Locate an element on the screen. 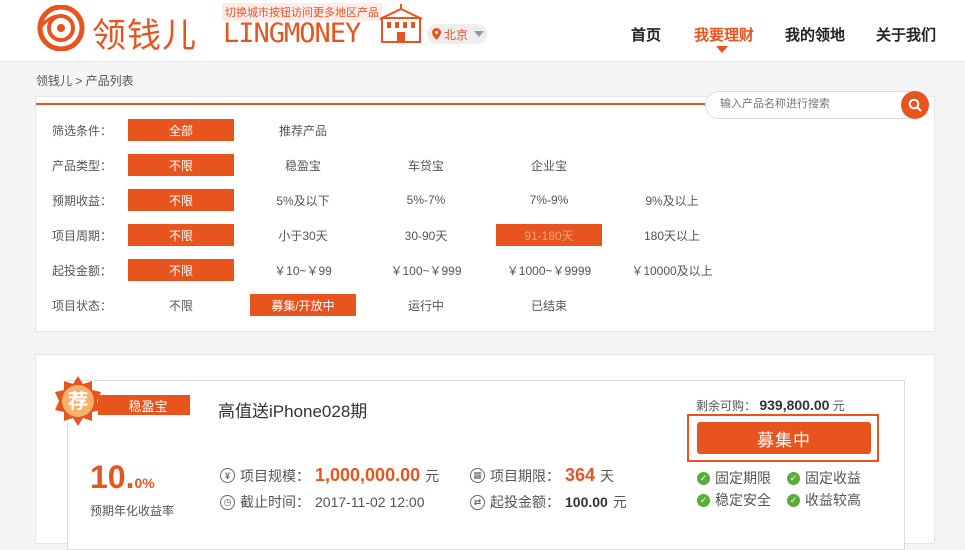 The height and width of the screenshot is (550, 965). filter-option: 运行中 is located at coordinates (426, 305).